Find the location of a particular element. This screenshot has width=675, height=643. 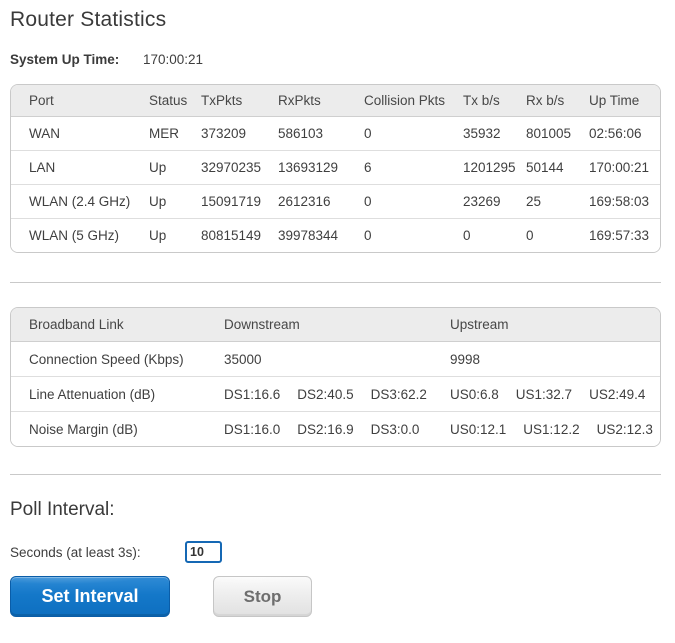

set-interval-button: Set Interval is located at coordinates (90, 596).